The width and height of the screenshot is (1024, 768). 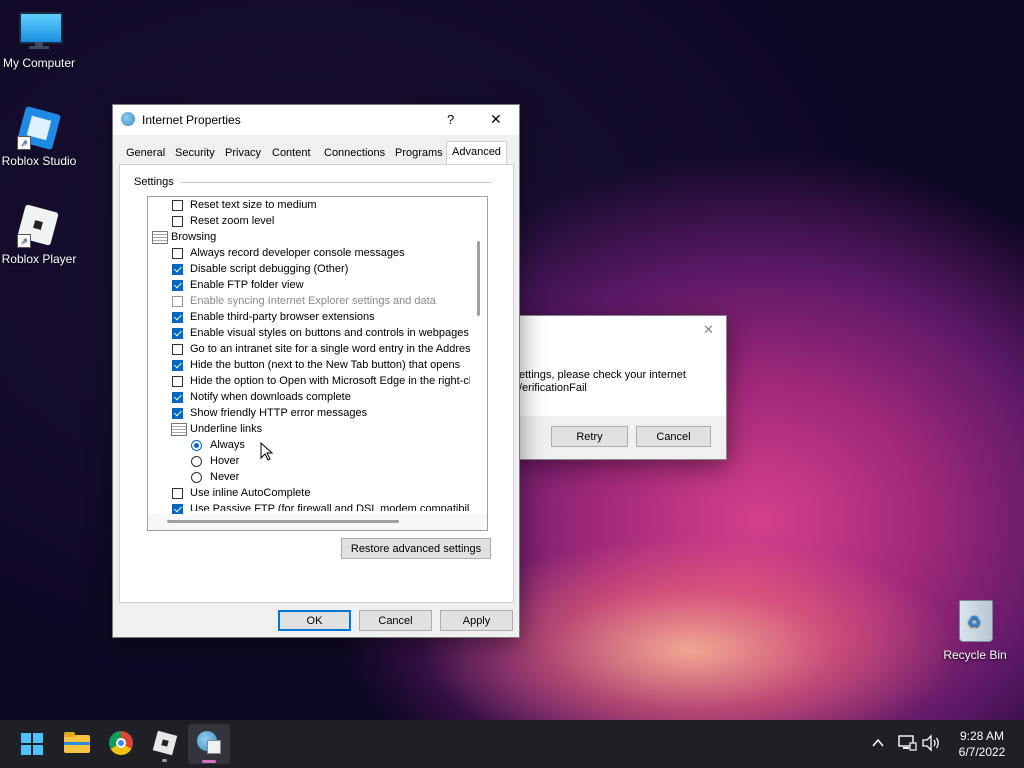 I want to click on radio-label: Never, so click(x=225, y=477).